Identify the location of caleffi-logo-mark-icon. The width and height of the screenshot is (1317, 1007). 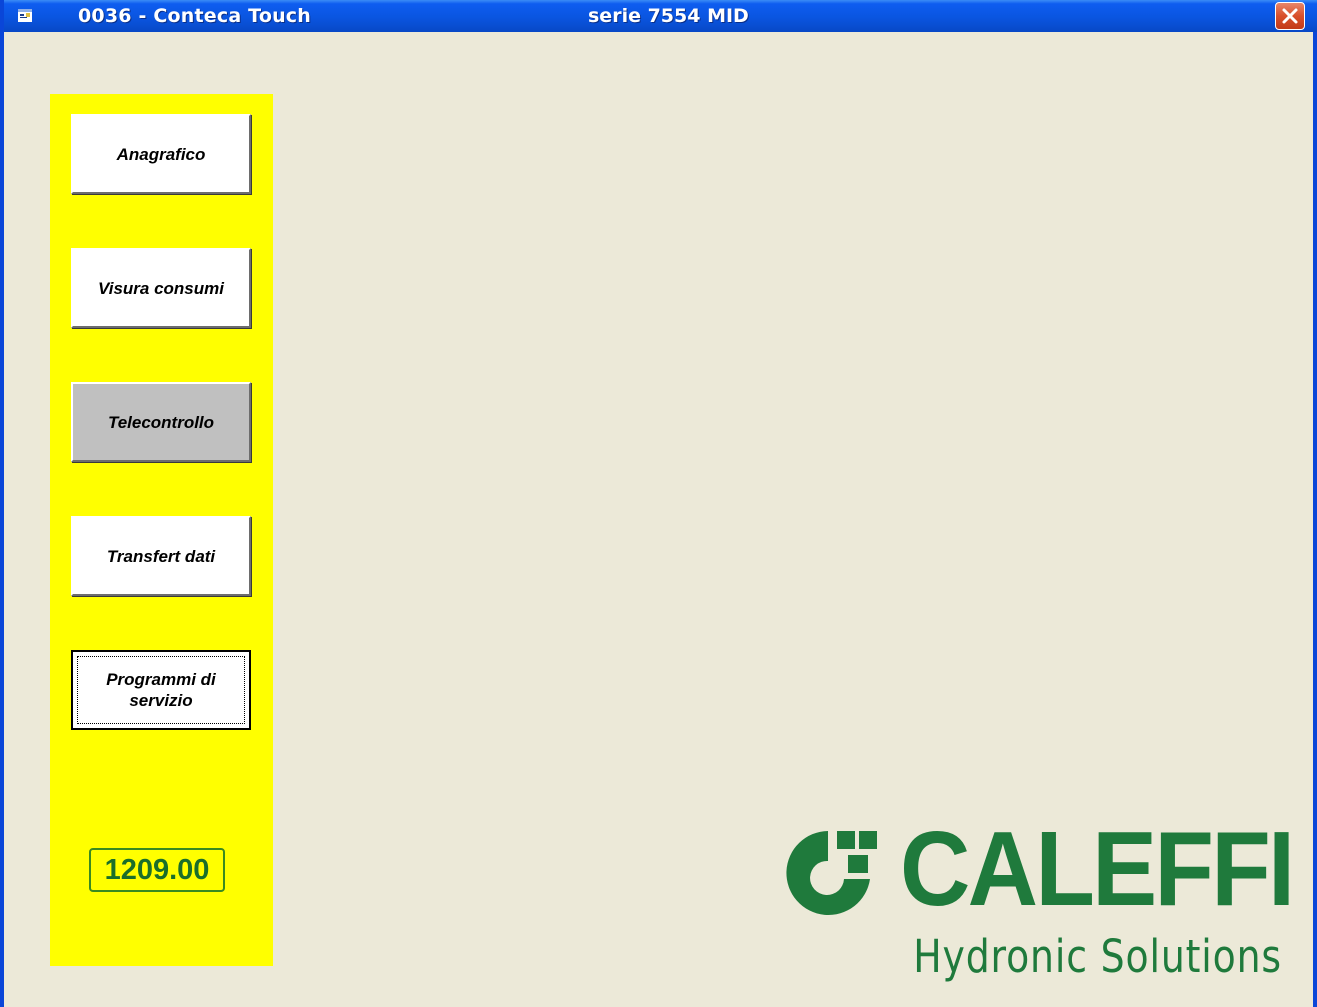
(831, 873).